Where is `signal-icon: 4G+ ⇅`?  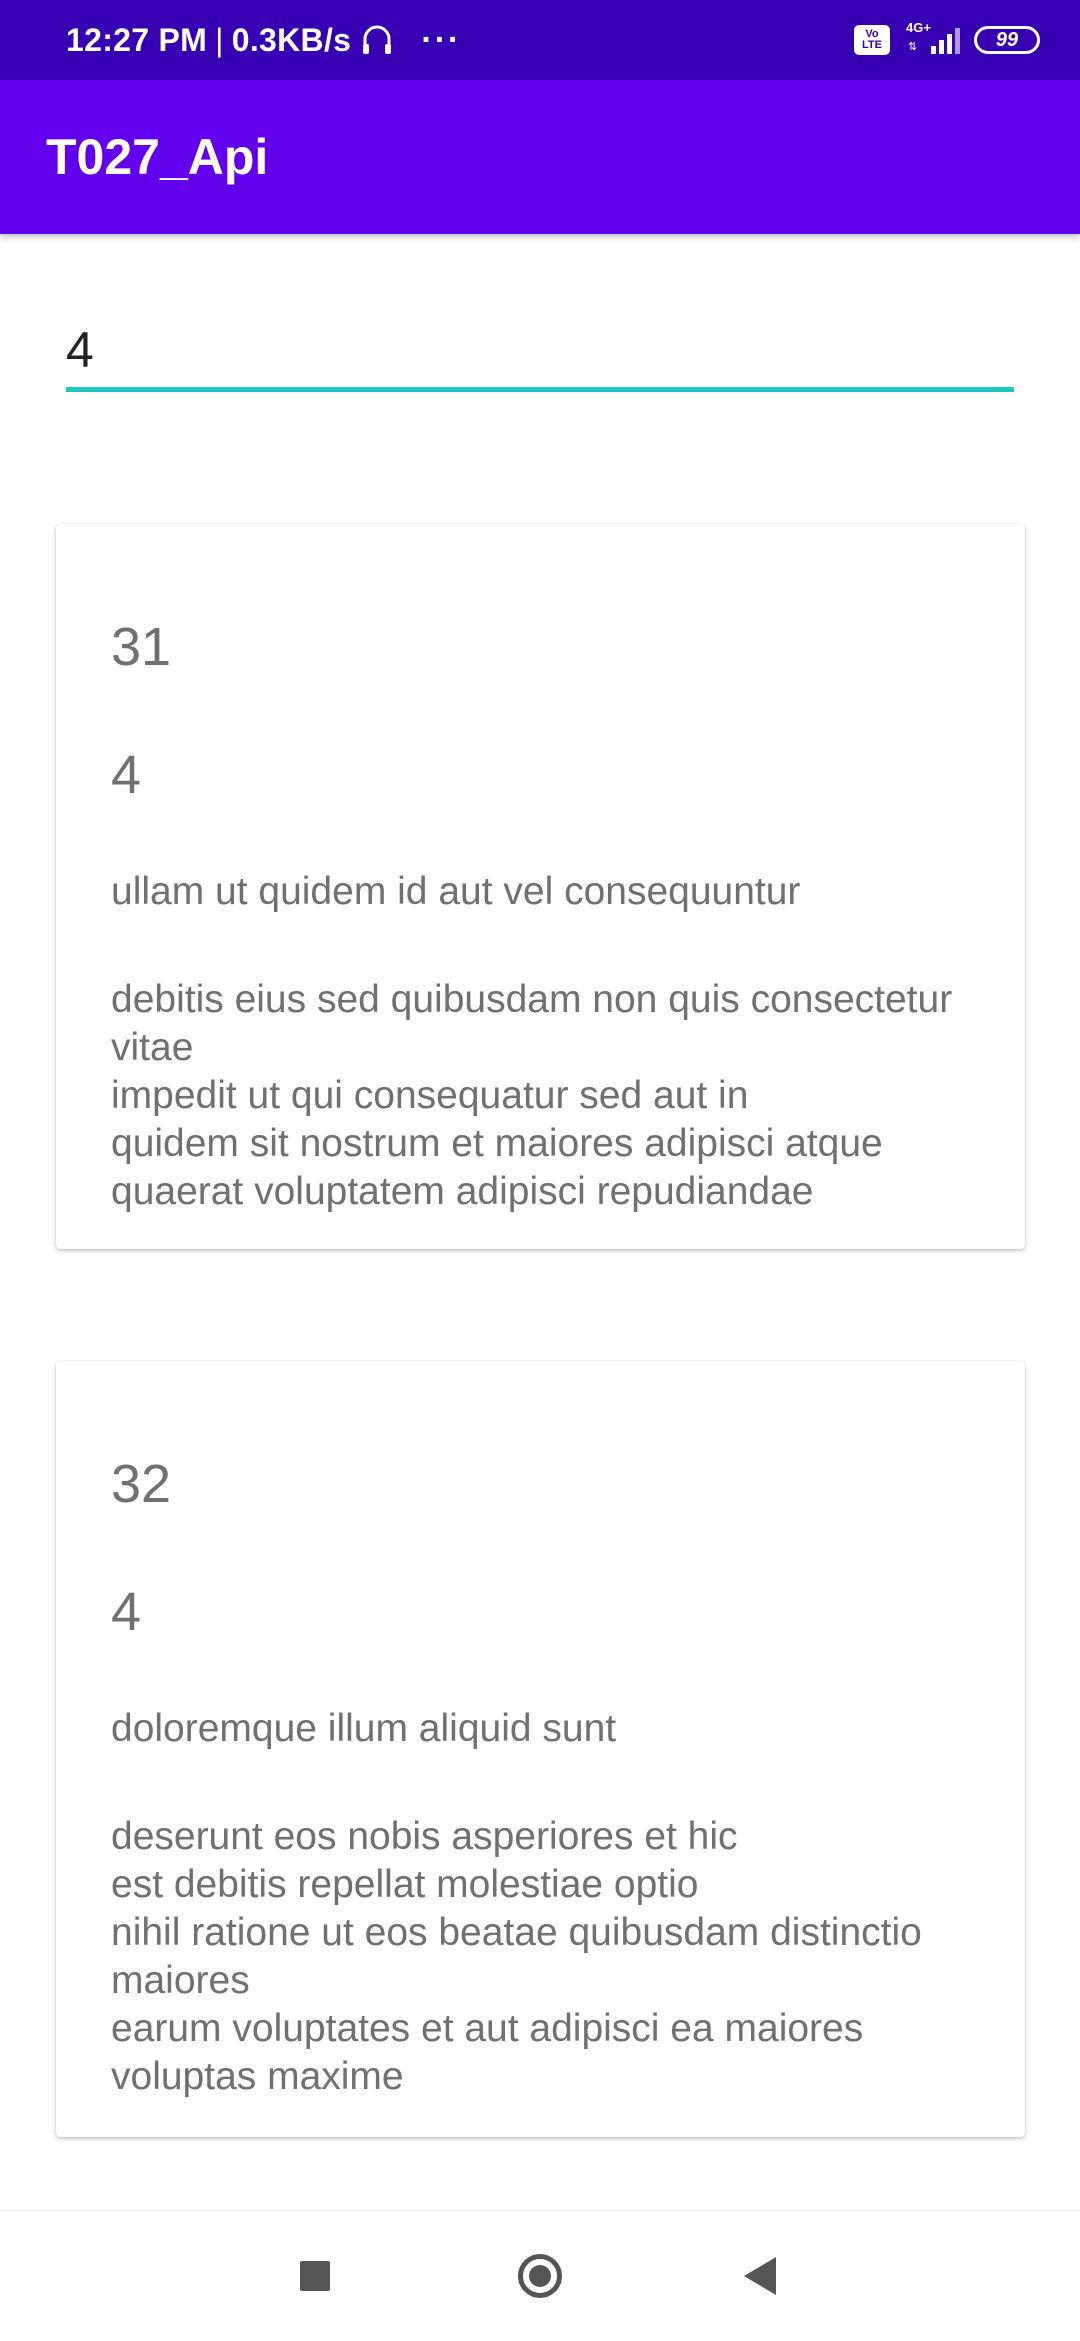
signal-icon: 4G+ ⇅ is located at coordinates (932, 40).